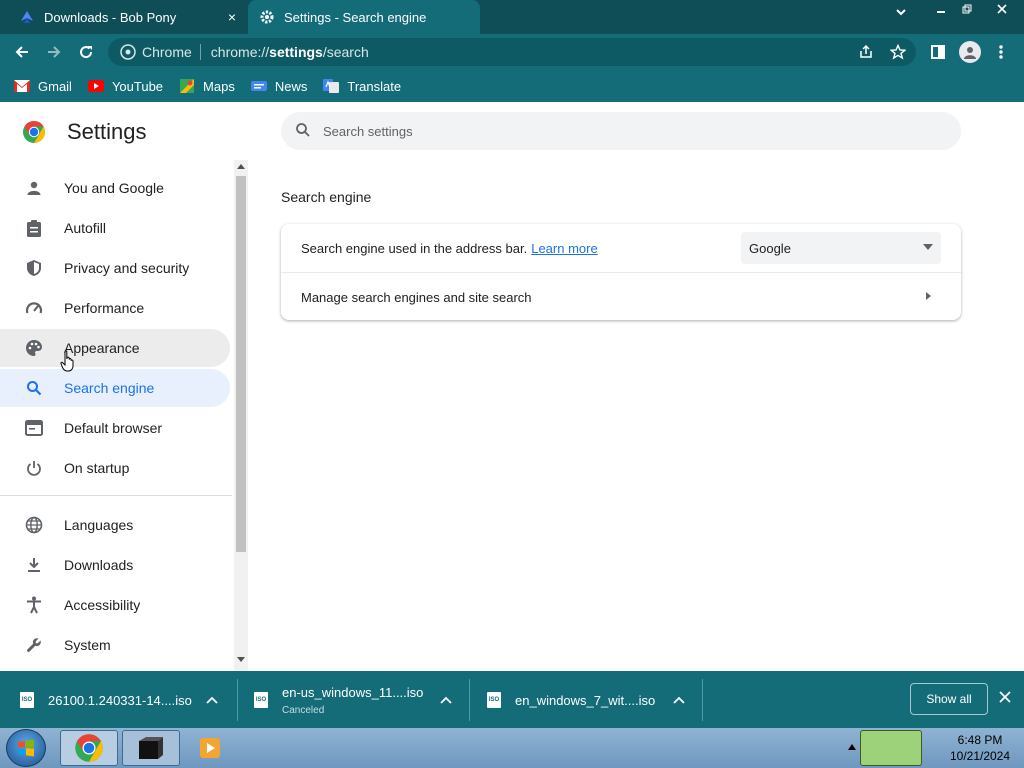  I want to click on sidebar-item-label: Autofill, so click(85, 228).